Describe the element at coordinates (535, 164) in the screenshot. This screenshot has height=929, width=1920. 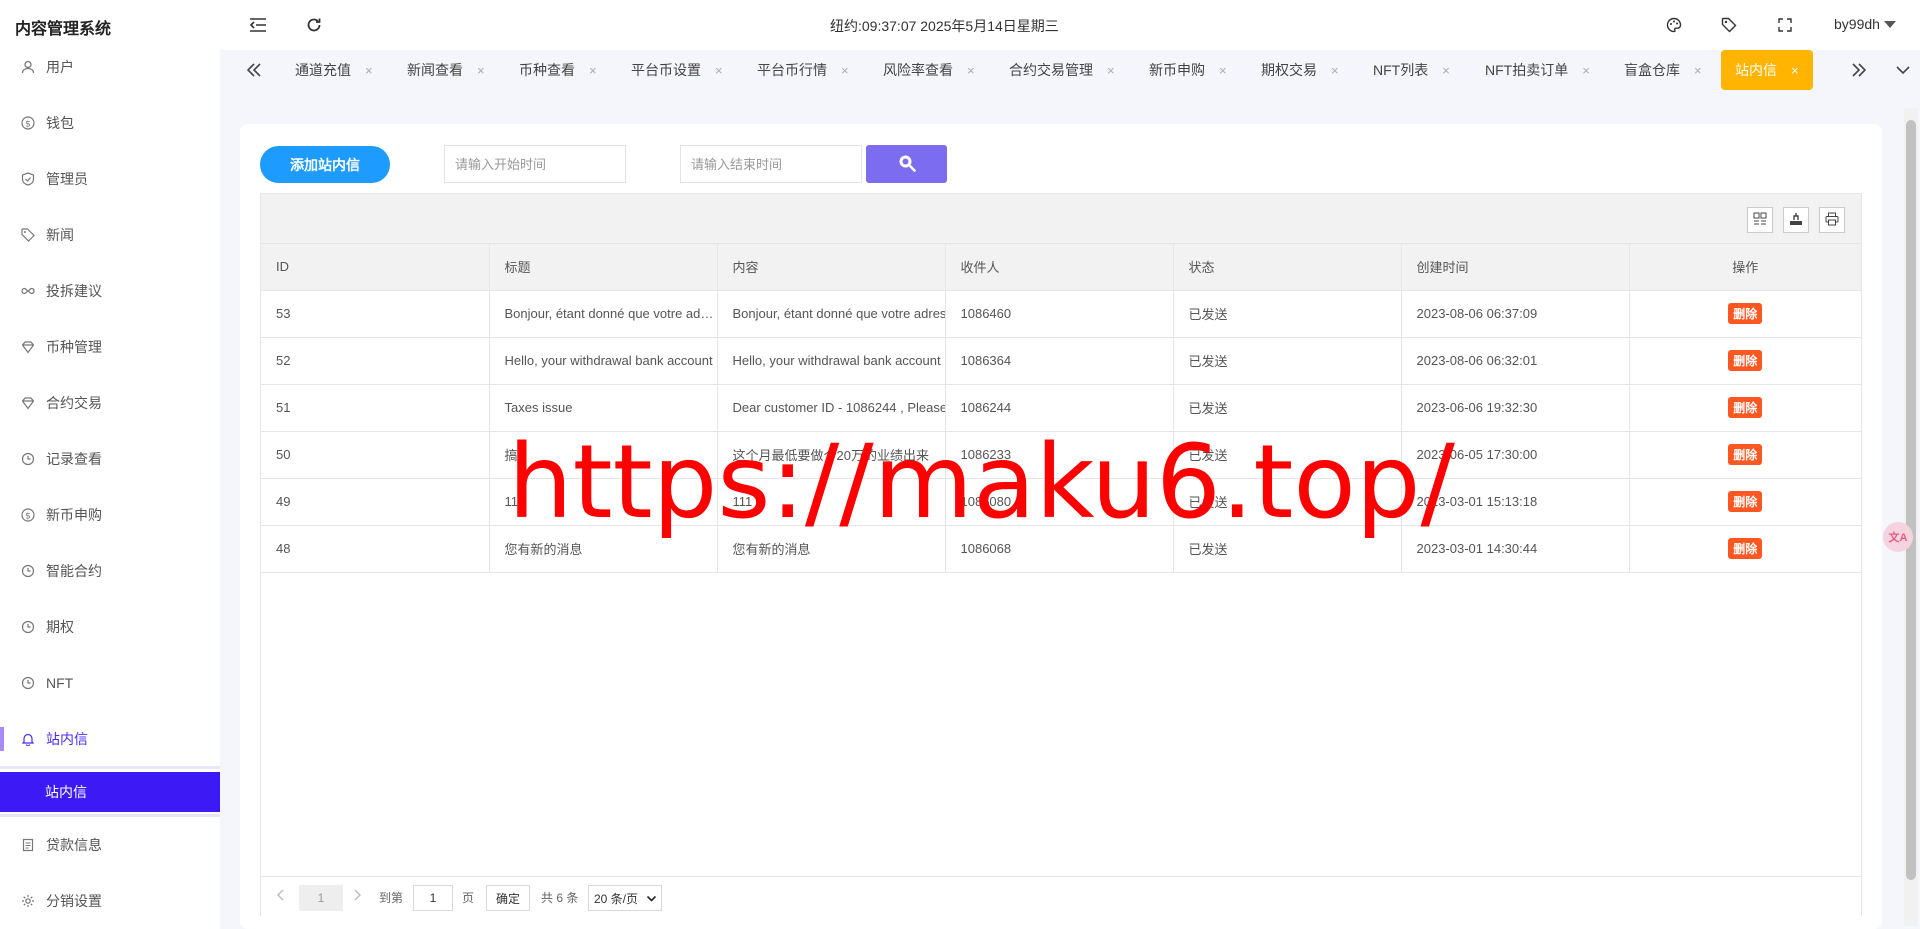
I see `start-time-input` at that location.